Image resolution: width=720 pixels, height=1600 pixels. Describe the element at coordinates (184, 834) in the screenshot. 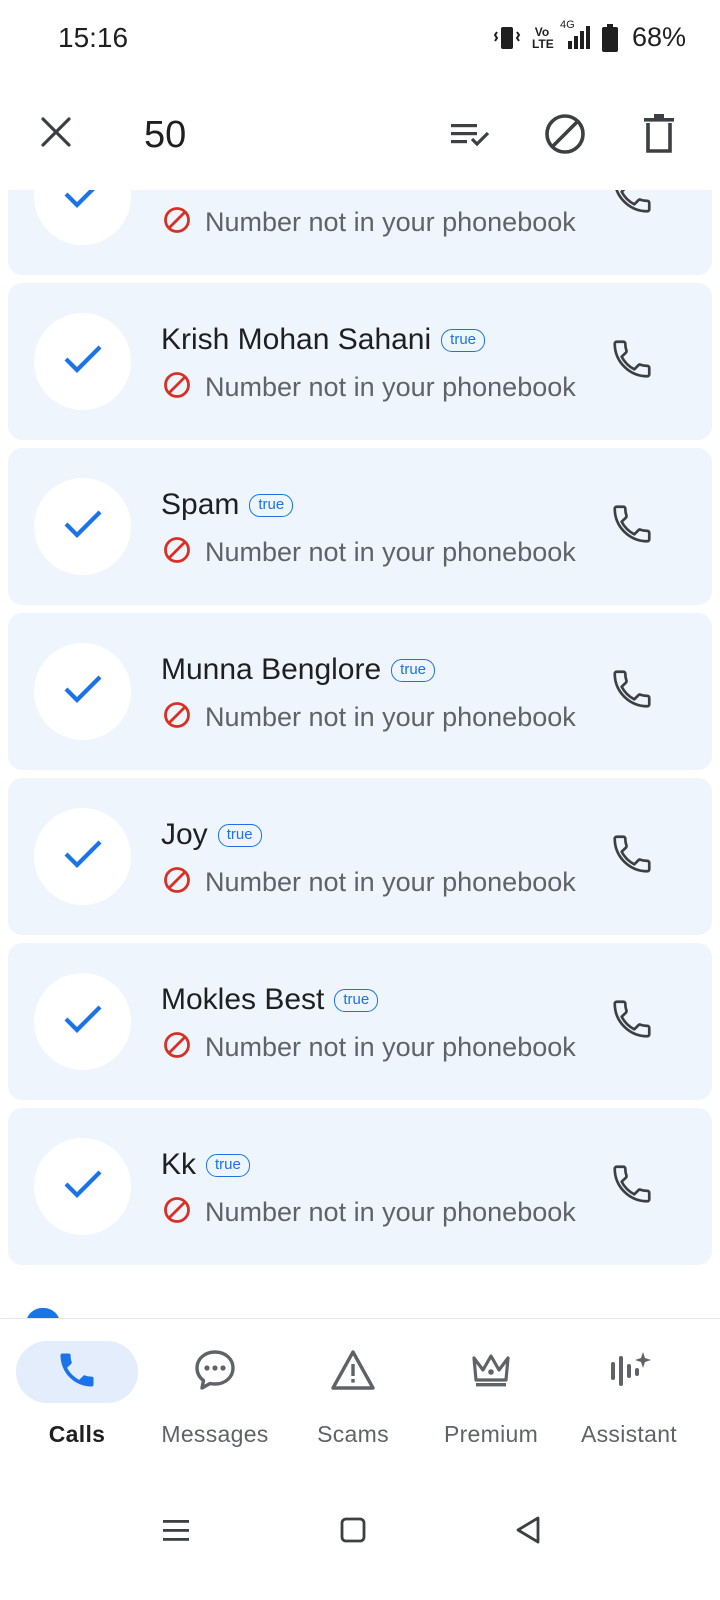

I see `contact-name: Joy` at that location.